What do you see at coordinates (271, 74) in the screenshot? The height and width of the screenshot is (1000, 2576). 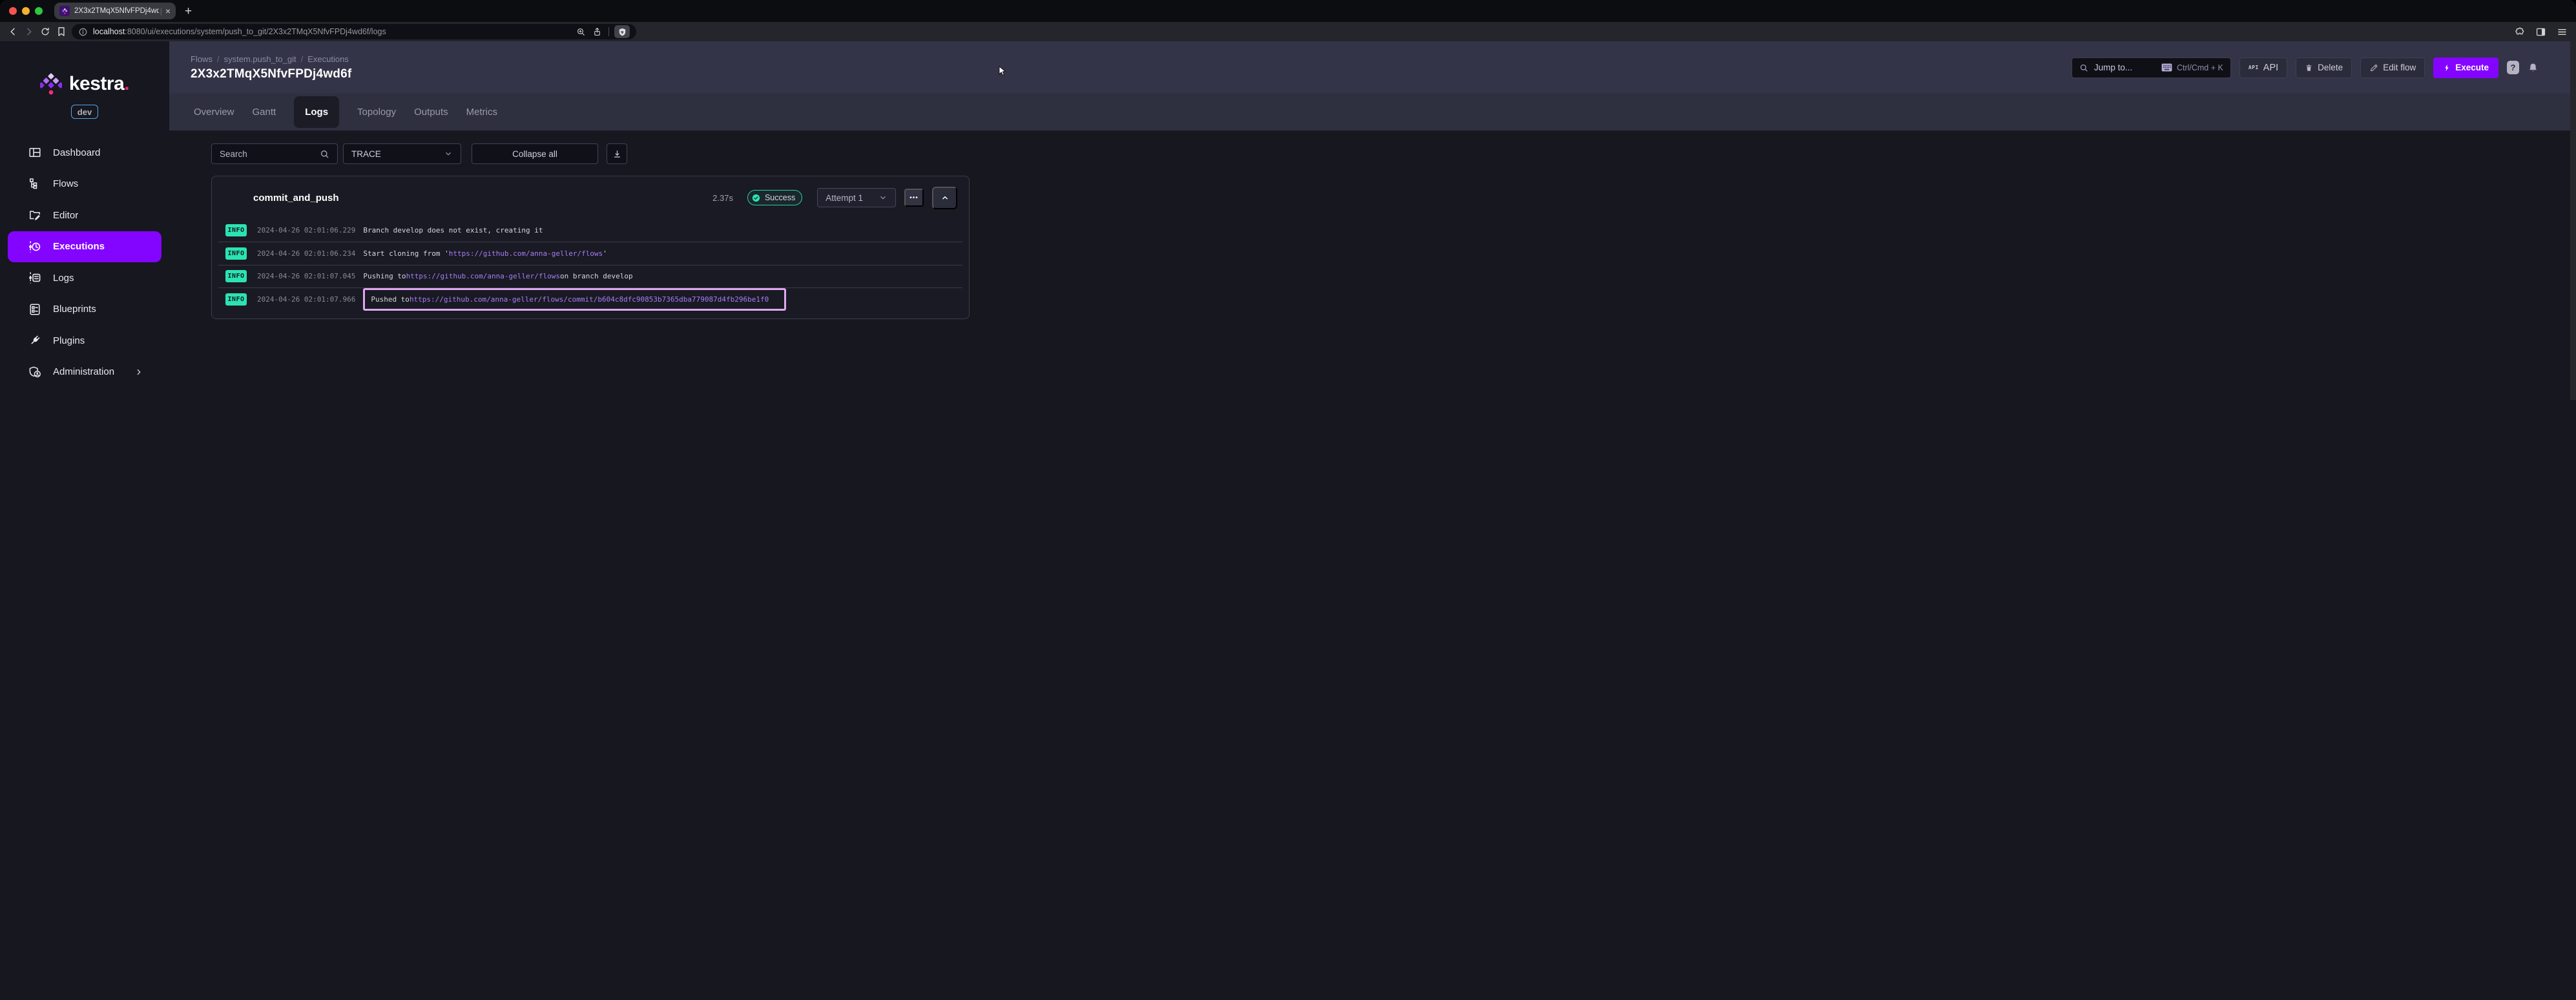 I see `page-title: 2X3x2TMqX5NfvFPDj4wd6f` at bounding box center [271, 74].